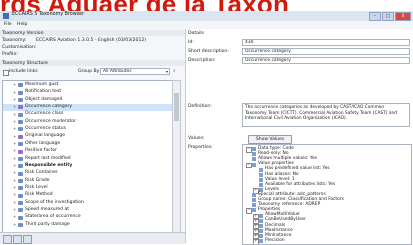 The image size is (413, 245). Describe the element at coordinates (22, 24) in the screenshot. I see `menu-help: Help` at that location.